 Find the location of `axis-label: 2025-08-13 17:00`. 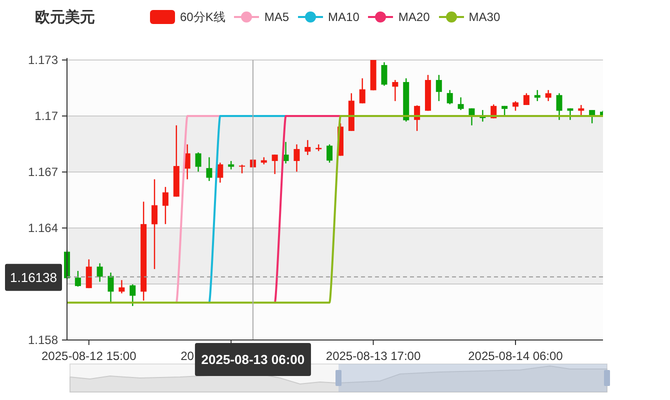

axis-label: 2025-08-13 17:00 is located at coordinates (373, 356).